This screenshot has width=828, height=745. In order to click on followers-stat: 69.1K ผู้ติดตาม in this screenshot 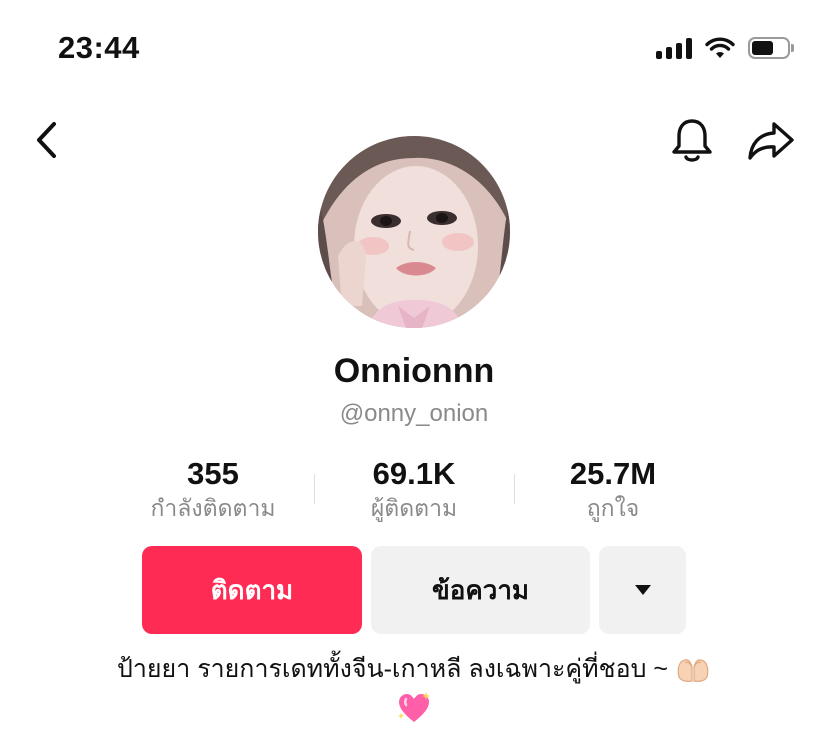, I will do `click(414, 490)`.